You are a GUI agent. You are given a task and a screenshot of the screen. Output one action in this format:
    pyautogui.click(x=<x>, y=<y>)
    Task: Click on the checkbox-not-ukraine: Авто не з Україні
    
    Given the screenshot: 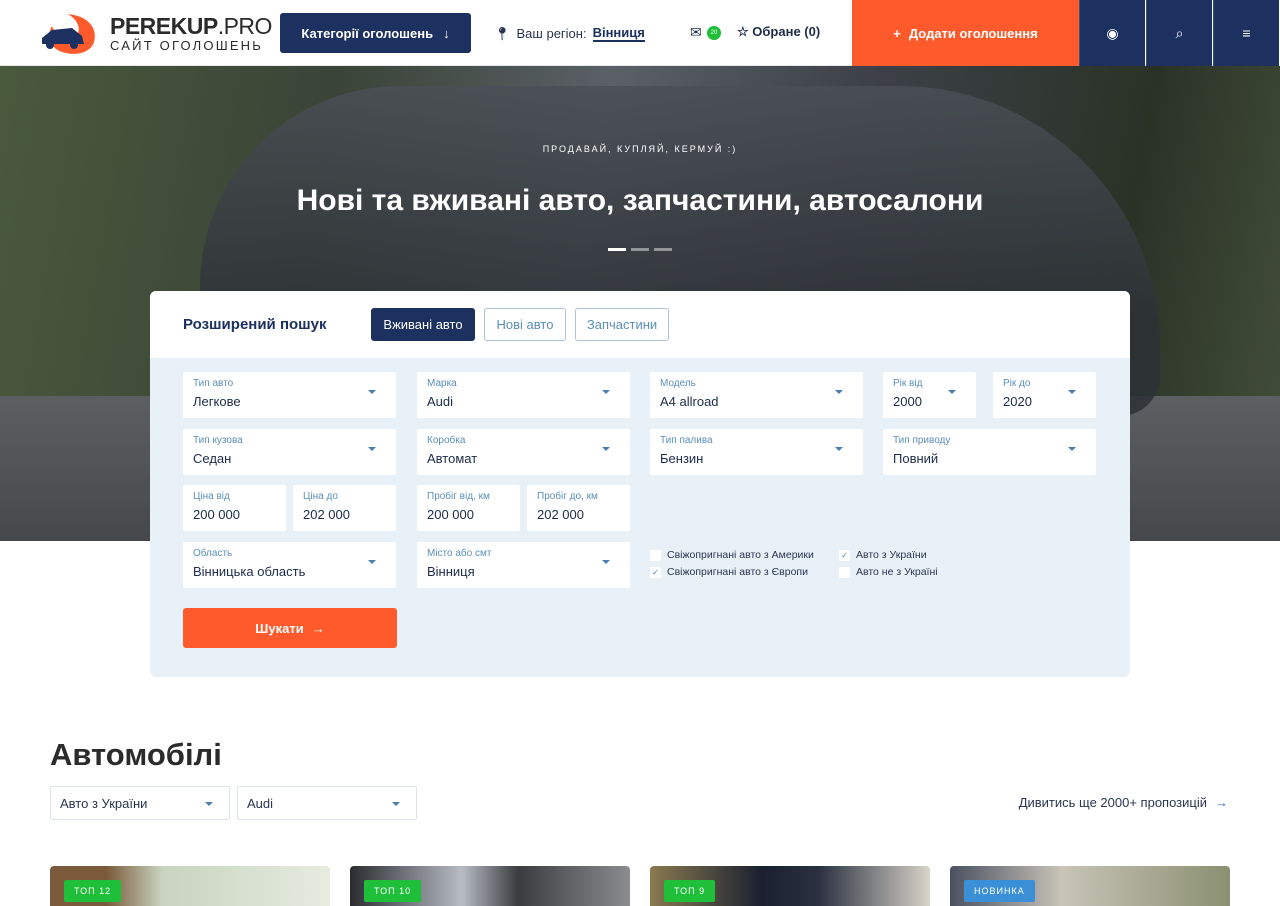 What is the action you would take?
    pyautogui.click(x=888, y=572)
    